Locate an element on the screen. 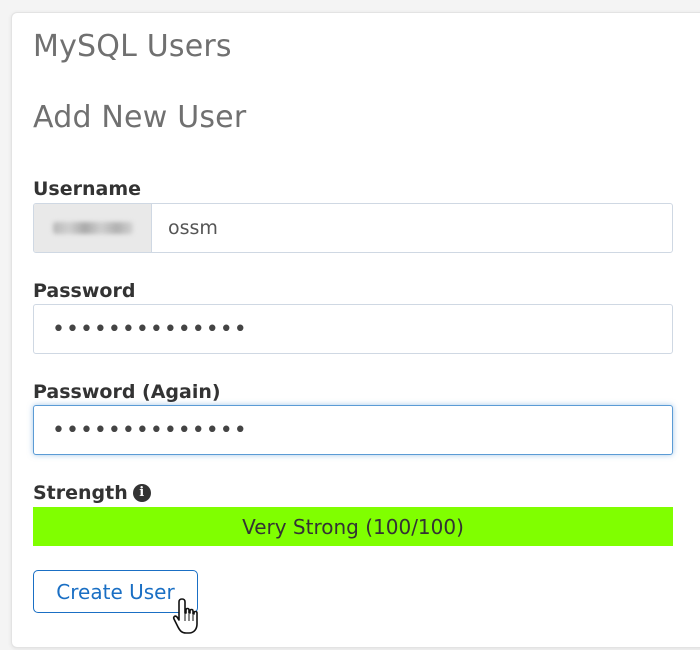  strength-meter: Very Strong (100/100) is located at coordinates (353, 526).